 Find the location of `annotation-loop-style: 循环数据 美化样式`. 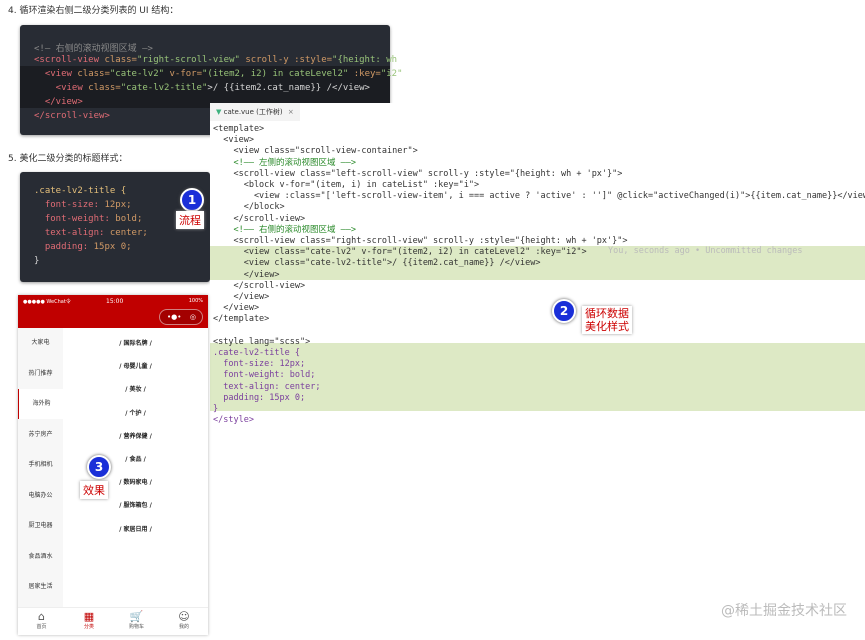

annotation-loop-style: 循环数据 美化样式 is located at coordinates (607, 320).